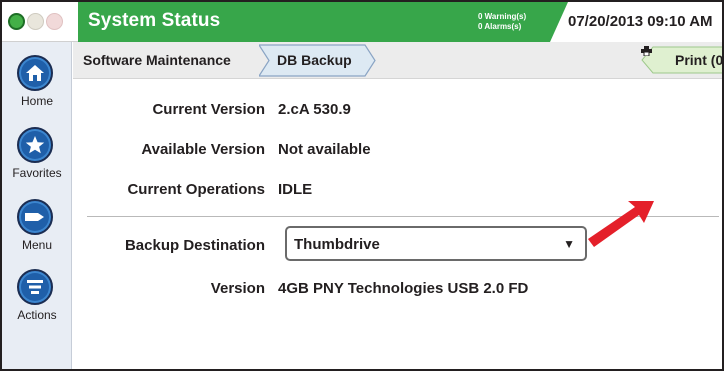 The width and height of the screenshot is (724, 371). I want to click on current-version-value: 2.cA 530.9, so click(314, 109).